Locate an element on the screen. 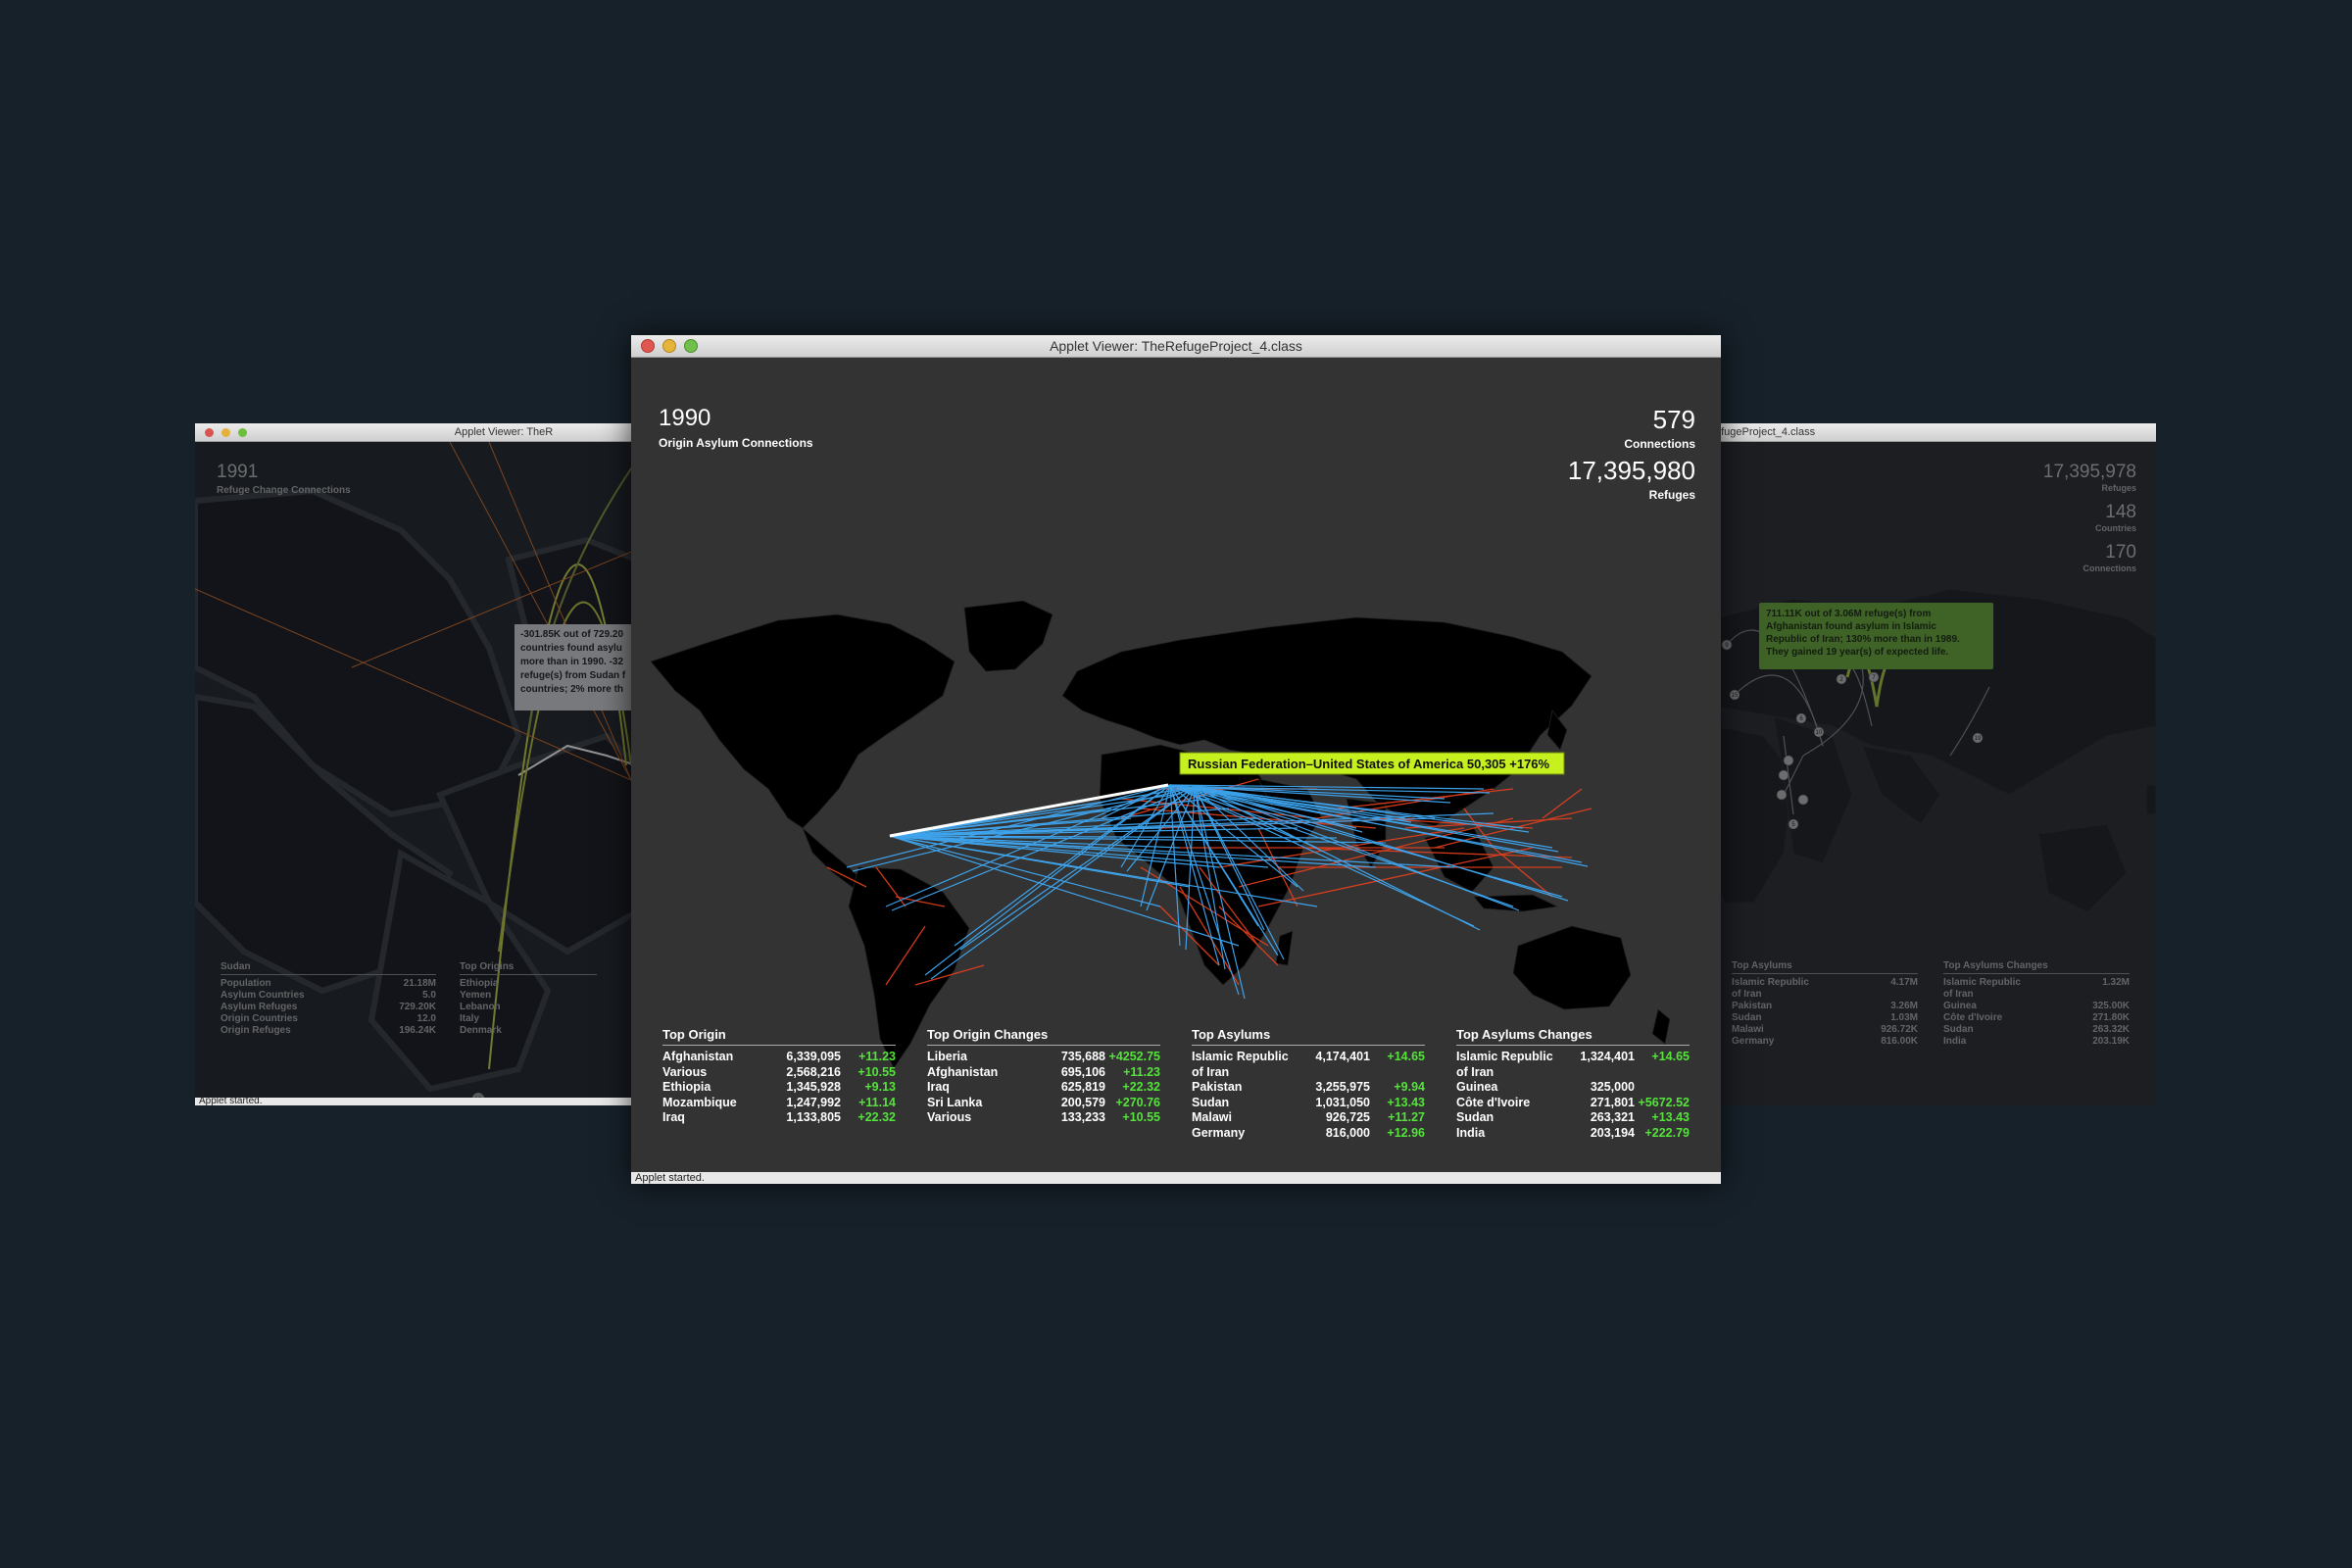 The width and height of the screenshot is (2352, 1568). refuges-label: Refuges is located at coordinates (1671, 495).